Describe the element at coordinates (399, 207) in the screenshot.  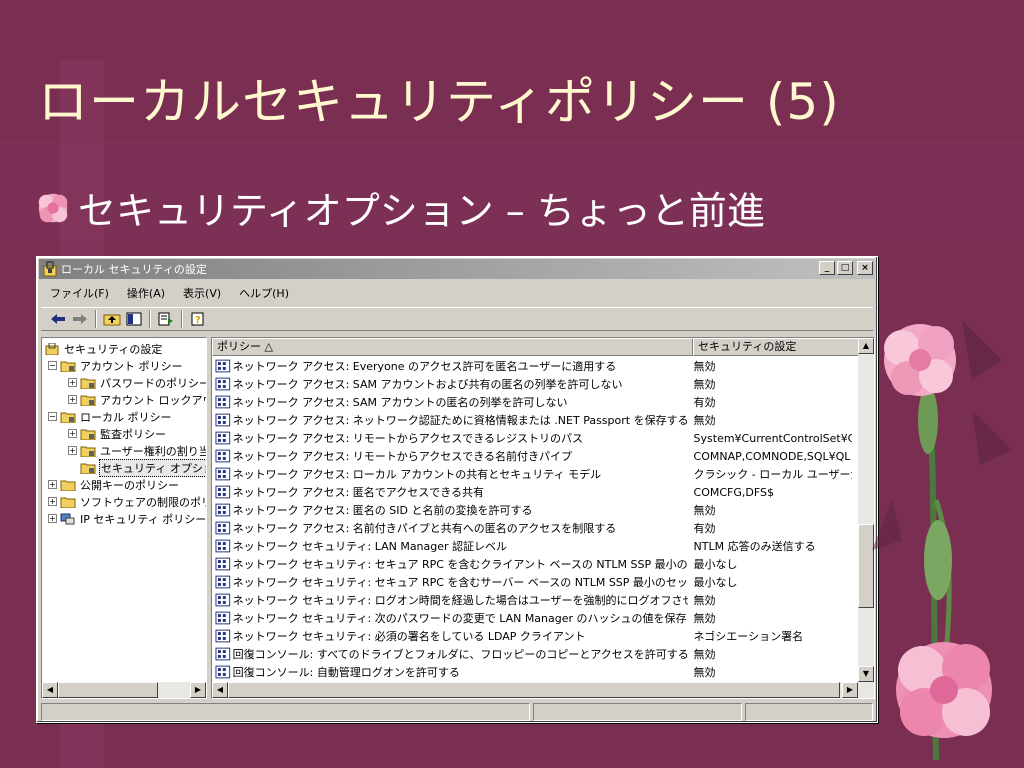
I see `bullet-line: セキュリティオプション – ちょっと前進` at that location.